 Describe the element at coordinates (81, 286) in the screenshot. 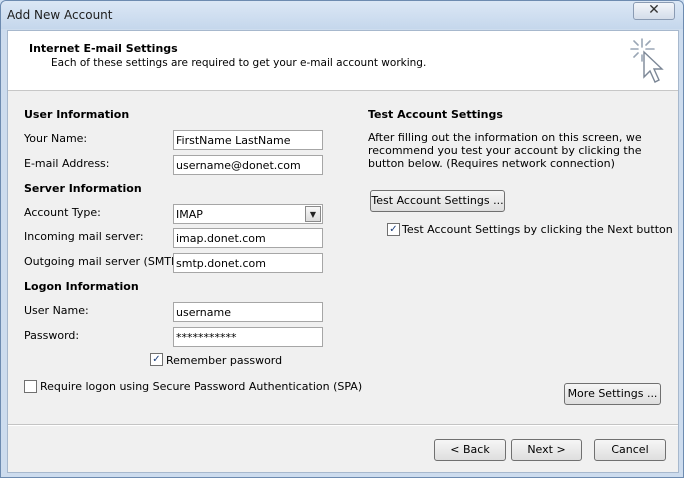

I see `logon-info-heading: Logon Information` at that location.